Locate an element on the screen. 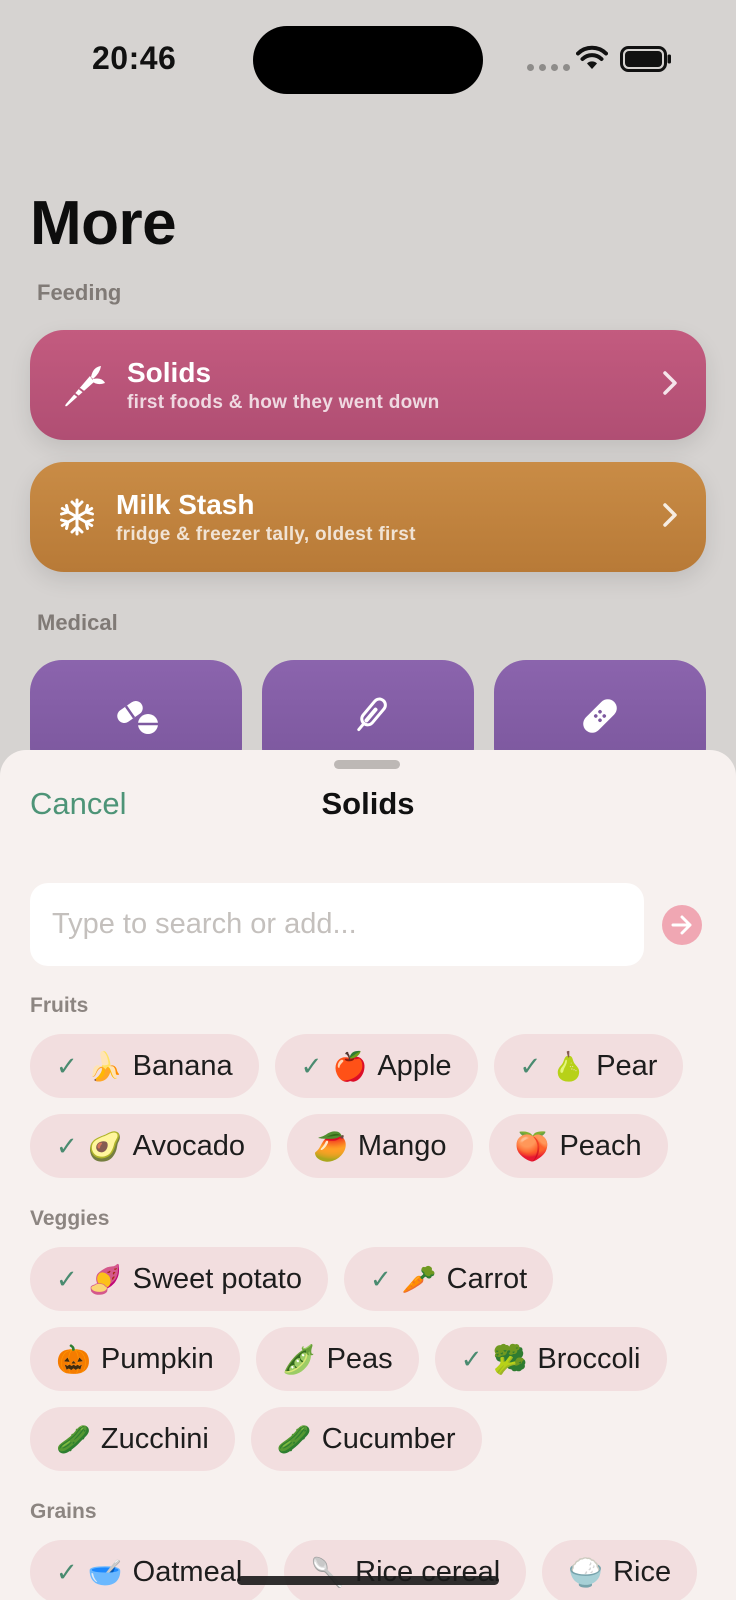  thermometer-icon is located at coordinates (372, 714).